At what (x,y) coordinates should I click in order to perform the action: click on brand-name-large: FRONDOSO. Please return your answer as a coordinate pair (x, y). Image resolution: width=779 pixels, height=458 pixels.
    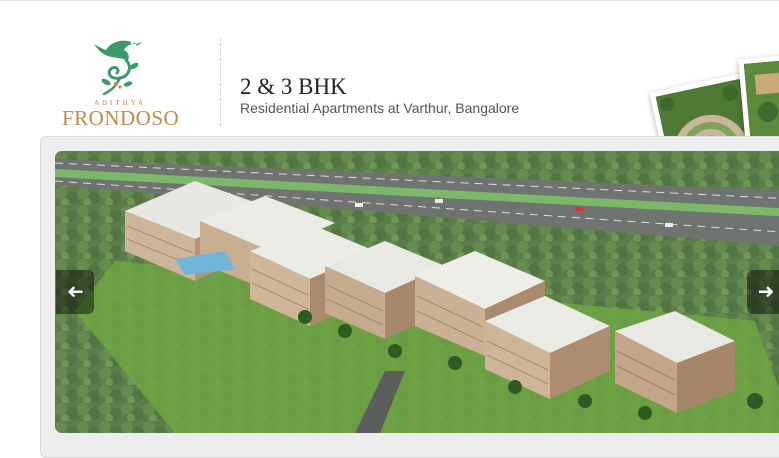
    Looking at the image, I should click on (121, 118).